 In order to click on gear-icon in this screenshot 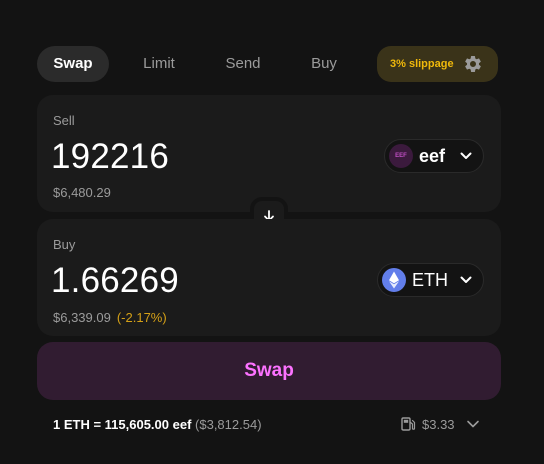, I will do `click(473, 63)`.